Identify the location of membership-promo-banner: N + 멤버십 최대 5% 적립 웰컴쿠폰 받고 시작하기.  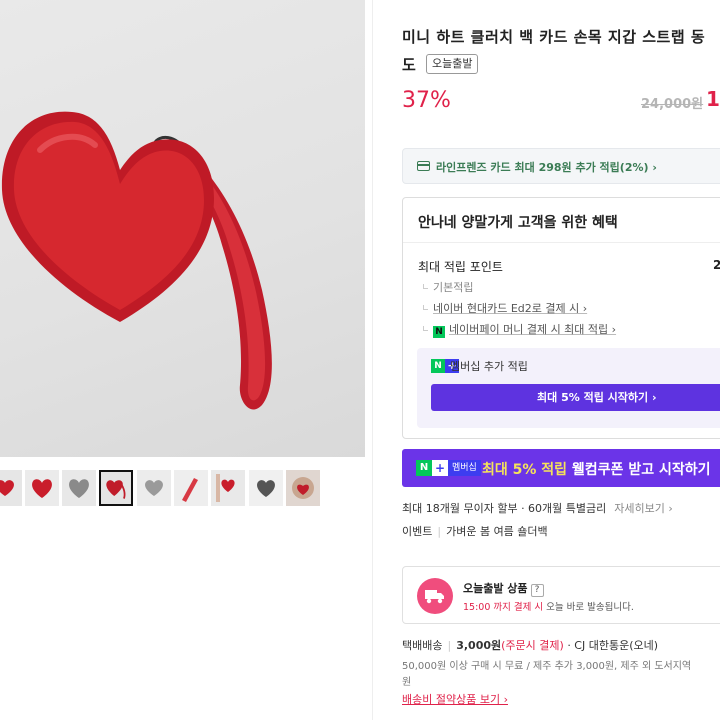
(561, 468).